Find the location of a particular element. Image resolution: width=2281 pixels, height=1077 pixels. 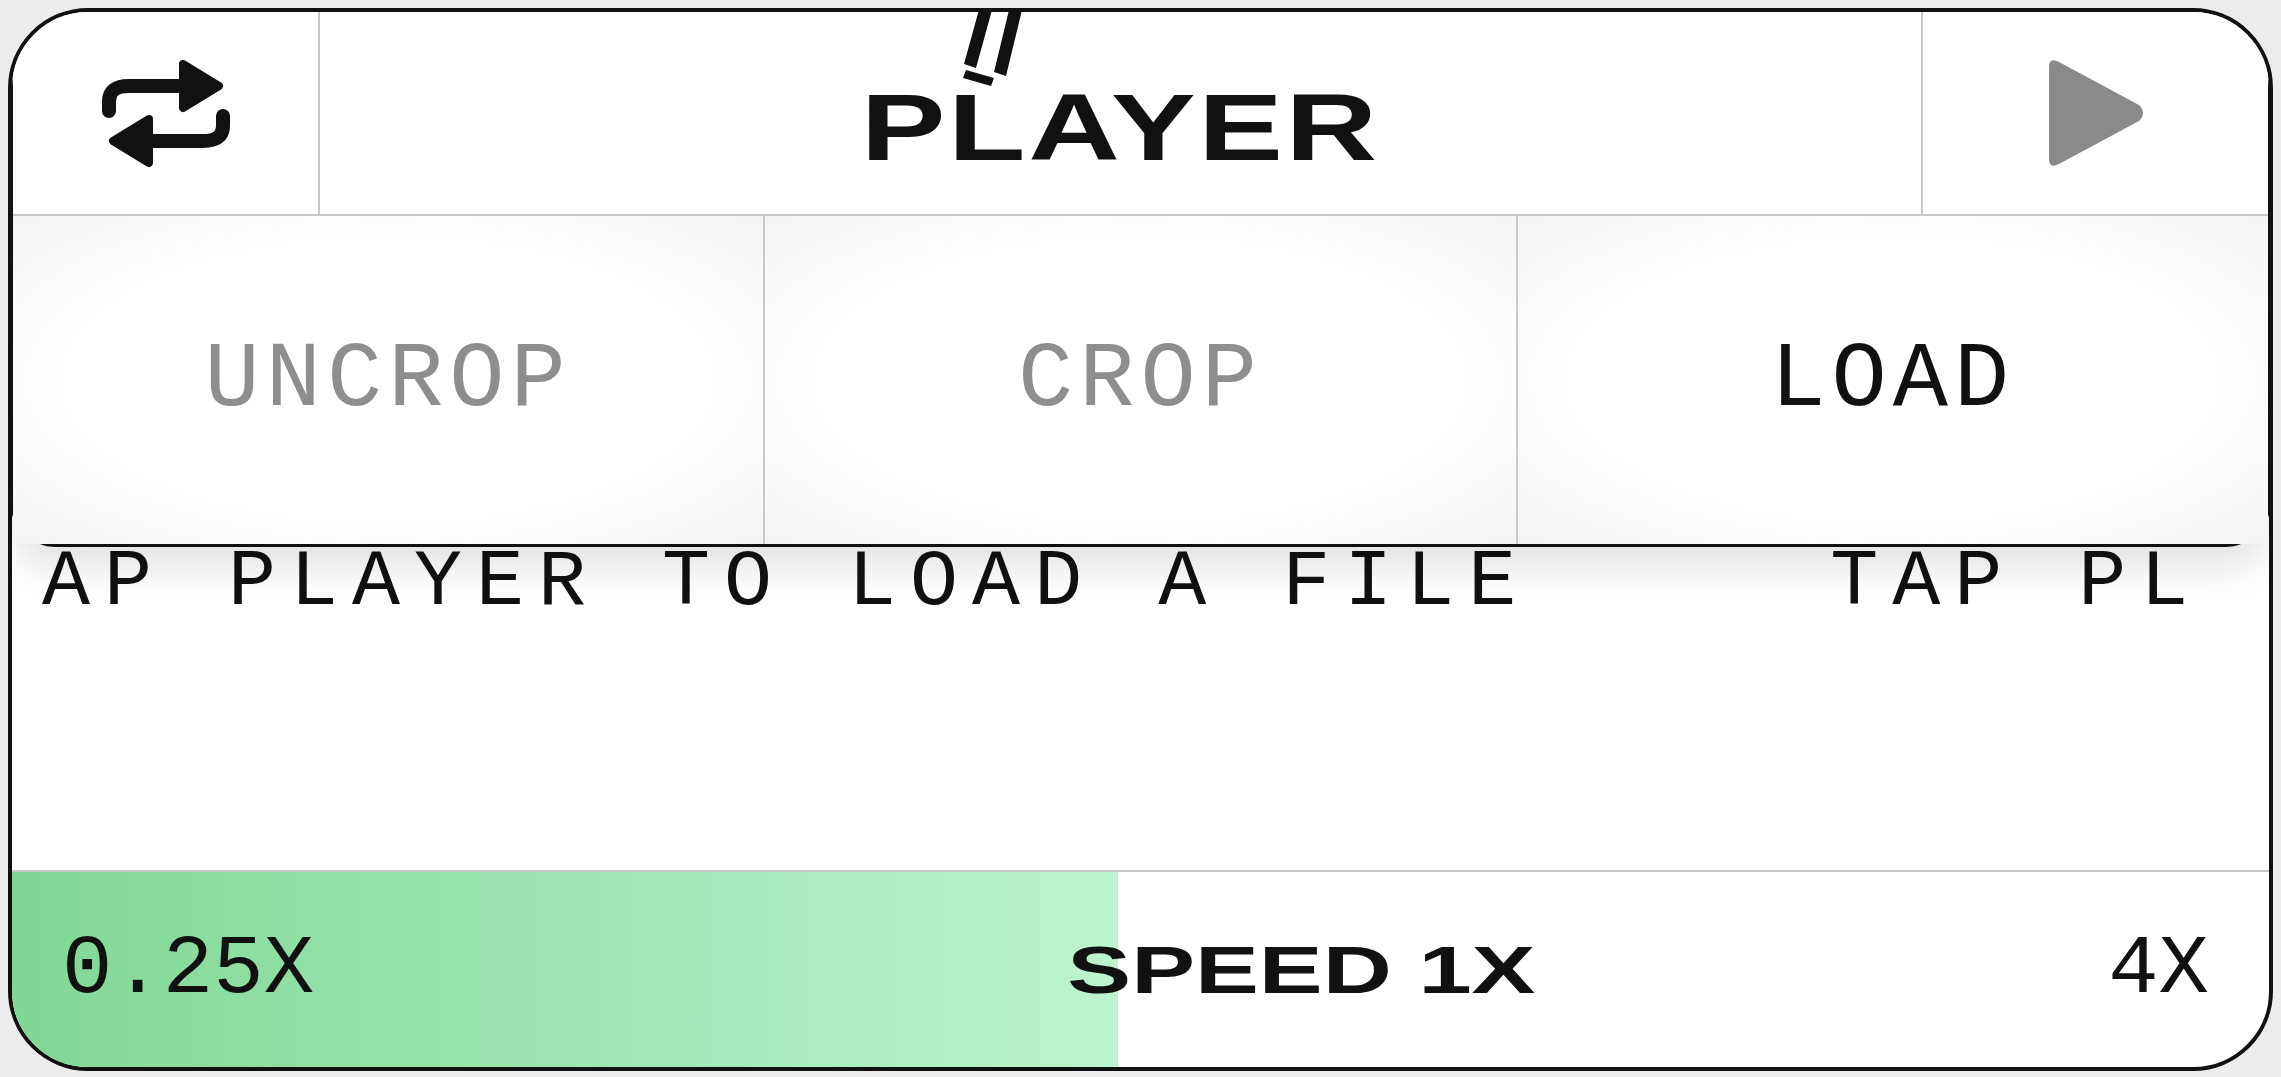

min-speed-label: 0.25X is located at coordinates (188, 969).